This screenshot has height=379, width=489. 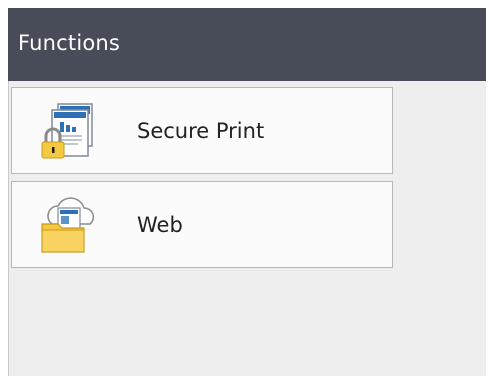 What do you see at coordinates (70, 131) in the screenshot?
I see `secure-print-icon` at bounding box center [70, 131].